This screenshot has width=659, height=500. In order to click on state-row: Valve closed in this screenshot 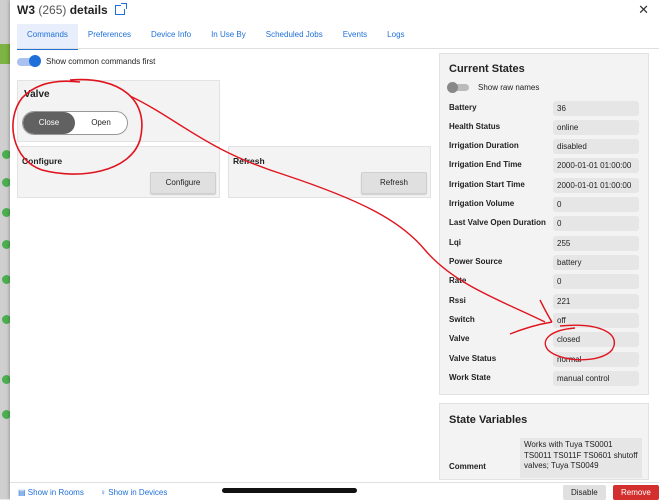, I will do `click(544, 339)`.